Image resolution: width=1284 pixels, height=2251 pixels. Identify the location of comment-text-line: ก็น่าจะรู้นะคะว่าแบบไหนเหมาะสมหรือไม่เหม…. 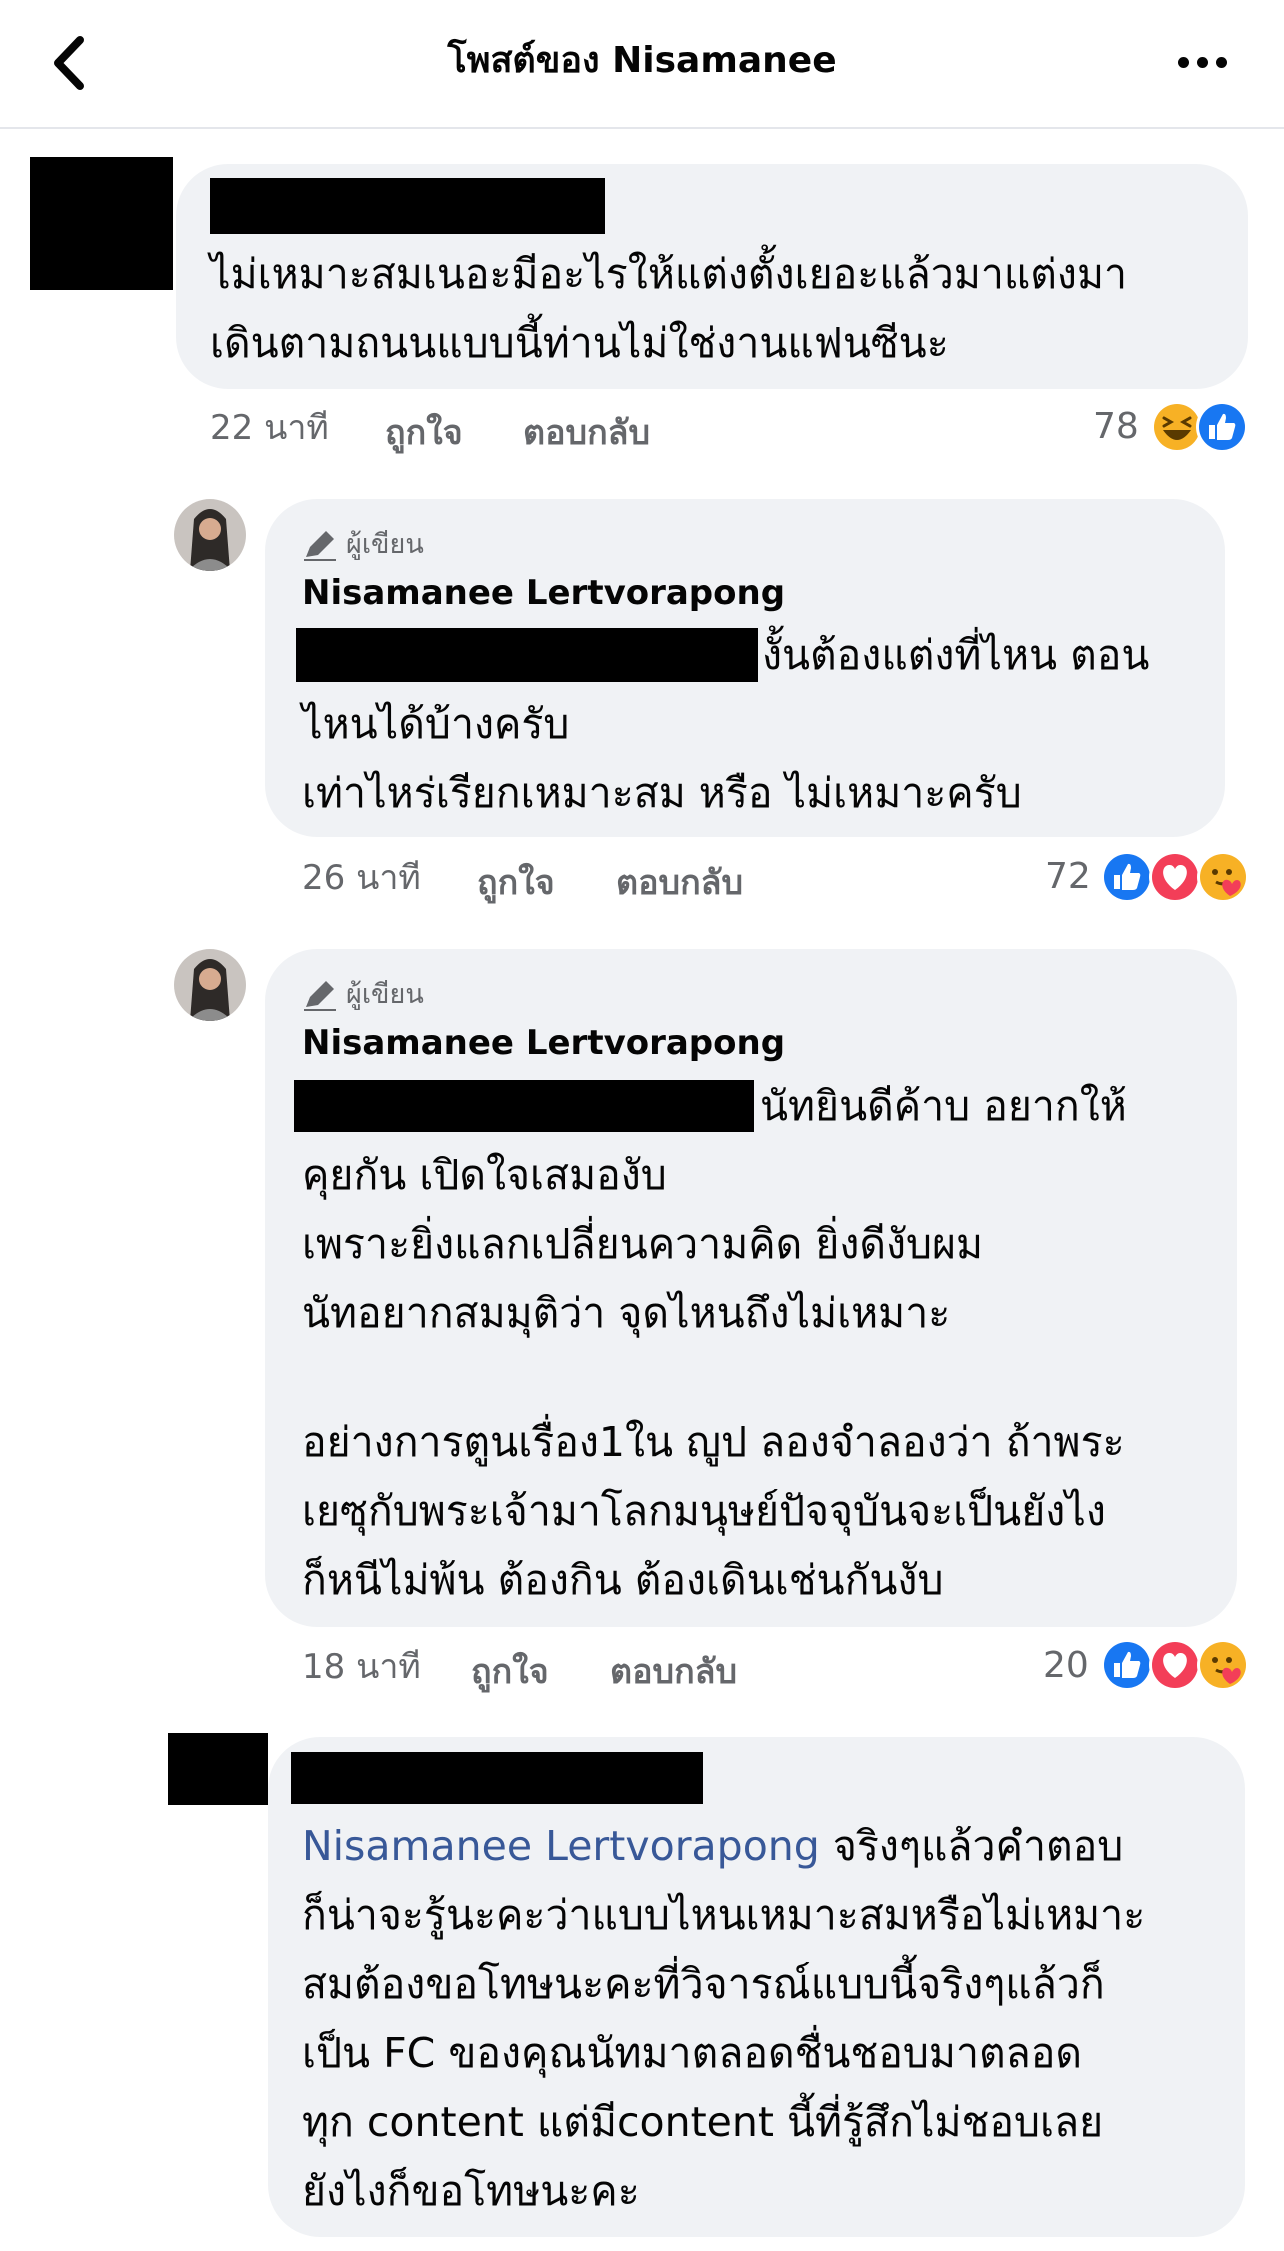
(724, 1915).